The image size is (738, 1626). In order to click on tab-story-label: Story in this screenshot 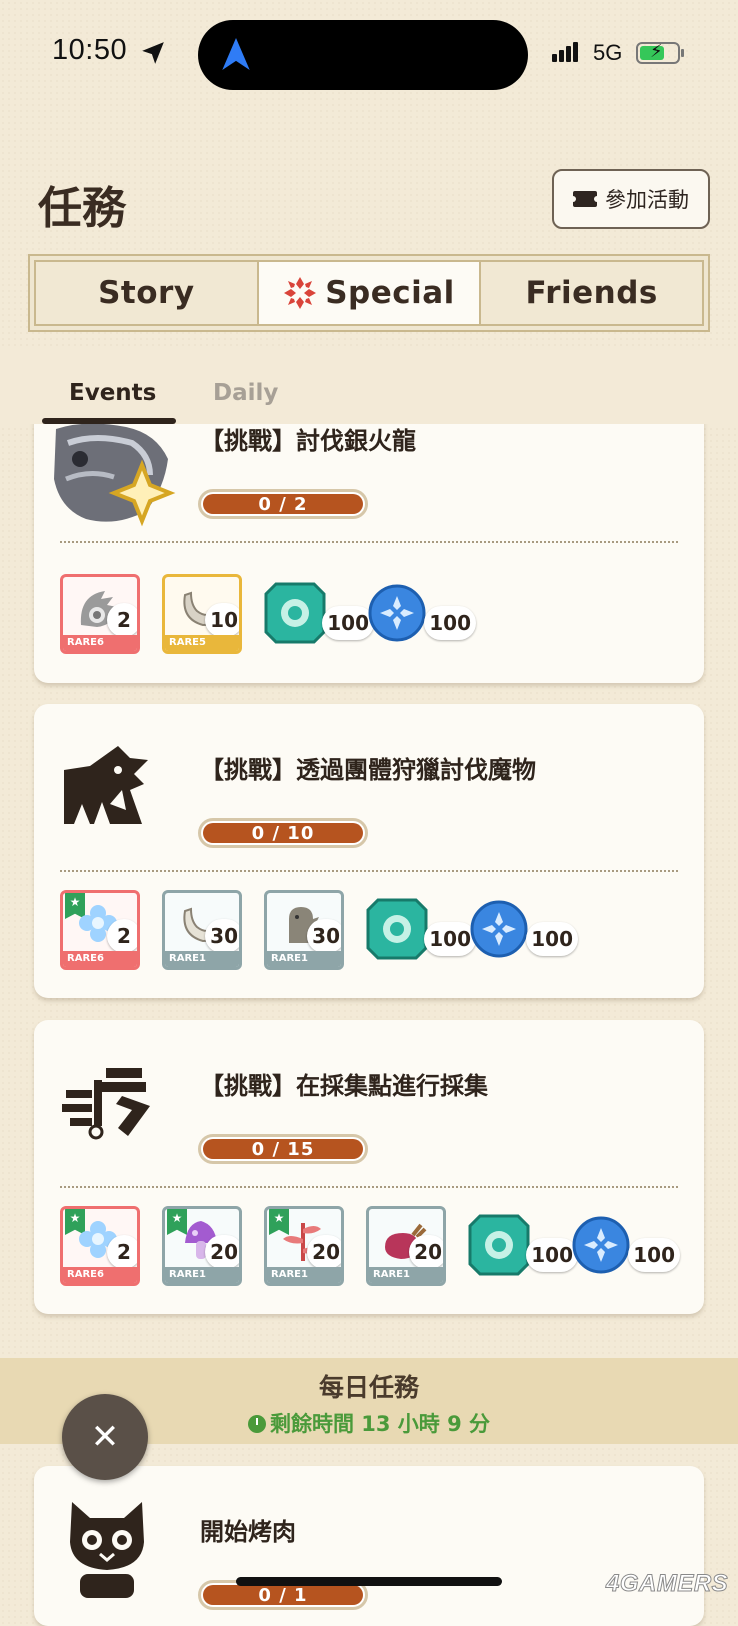, I will do `click(146, 293)`.